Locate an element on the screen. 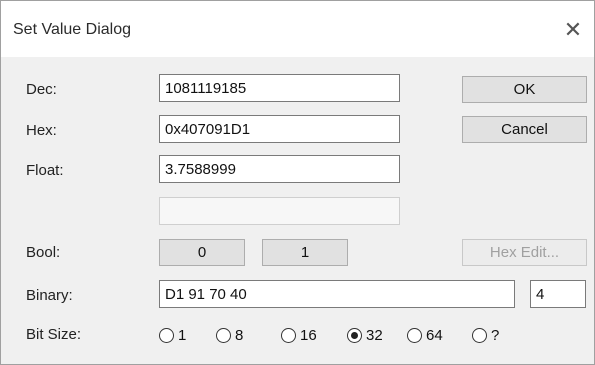  radio-label: 64 is located at coordinates (434, 335).